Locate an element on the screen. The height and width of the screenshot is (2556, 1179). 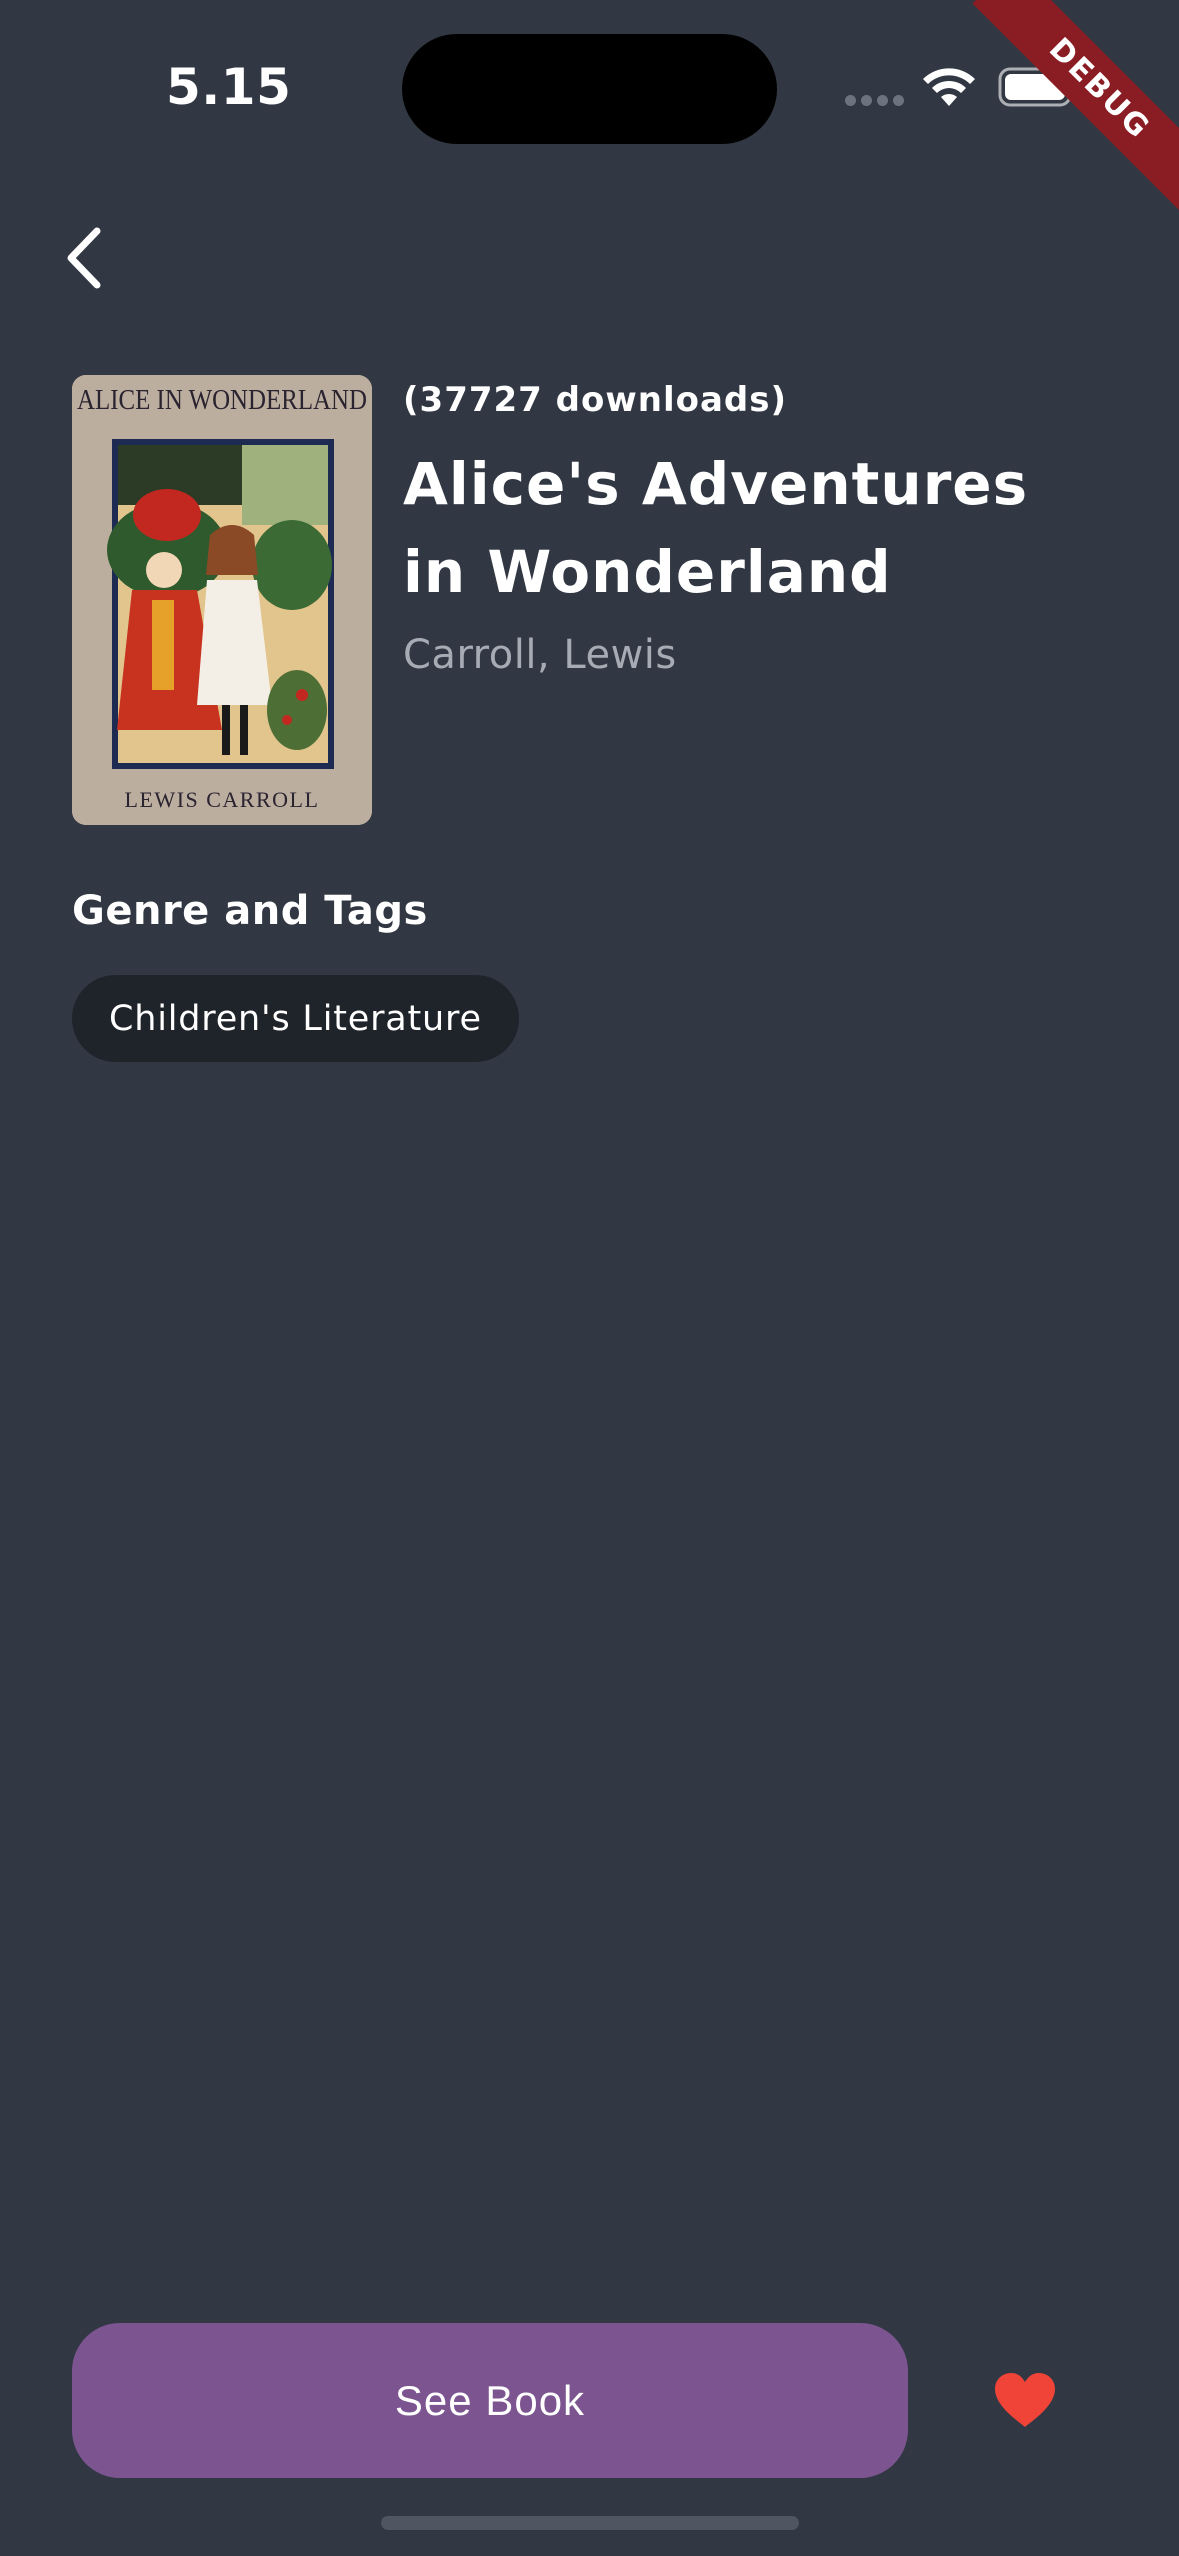
tag-chip: Children's Literature is located at coordinates (295, 1018).